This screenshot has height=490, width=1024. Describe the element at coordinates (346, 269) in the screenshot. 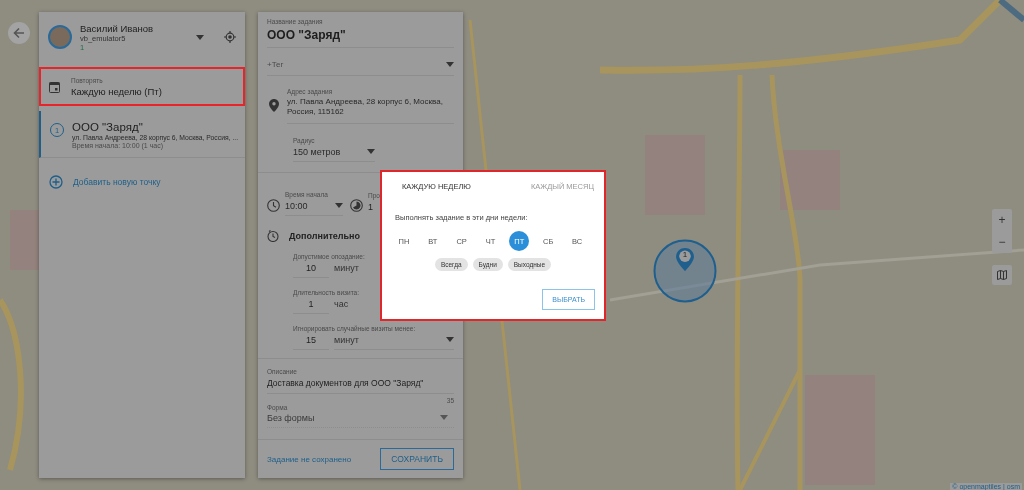

I see `unit-label: минут` at that location.